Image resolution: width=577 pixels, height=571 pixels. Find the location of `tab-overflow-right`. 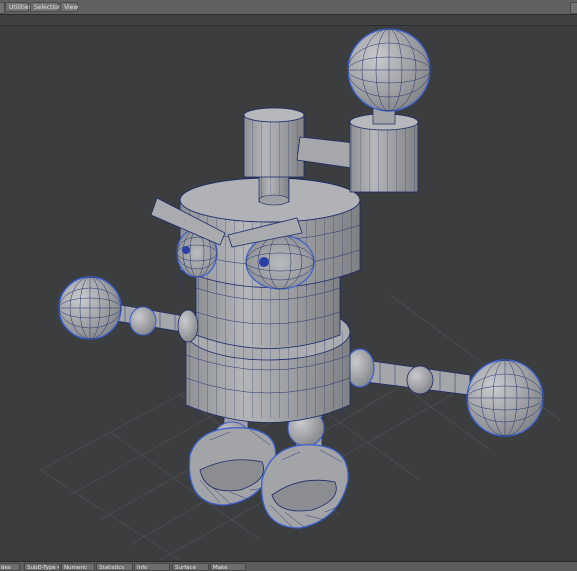

tab-overflow-right is located at coordinates (573, 8).